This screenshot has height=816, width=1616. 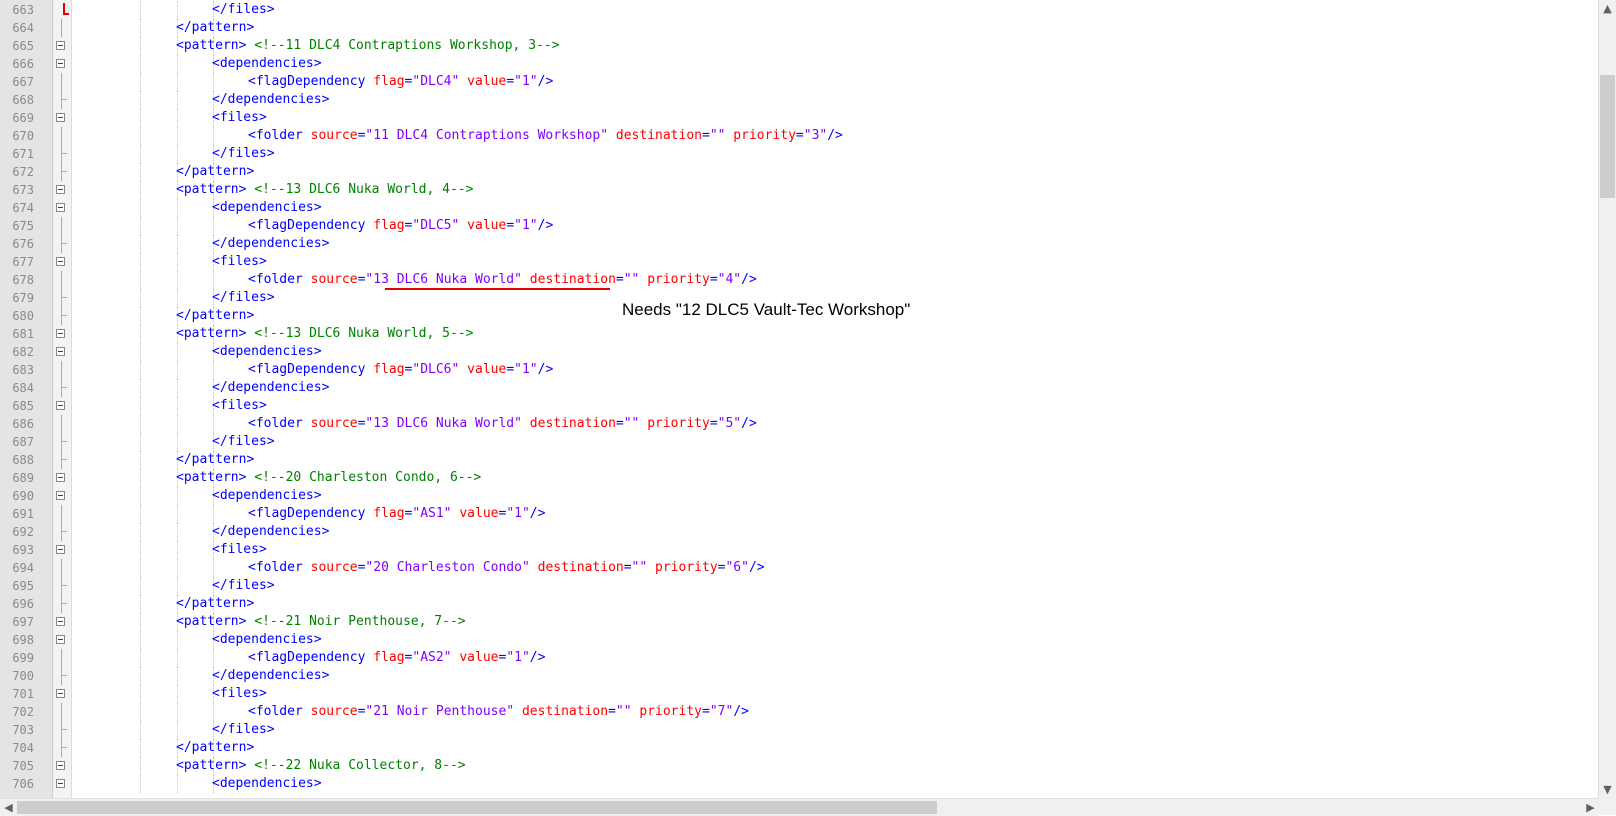 What do you see at coordinates (799, 64) in the screenshot?
I see `code-line: 666 <dependencies>` at bounding box center [799, 64].